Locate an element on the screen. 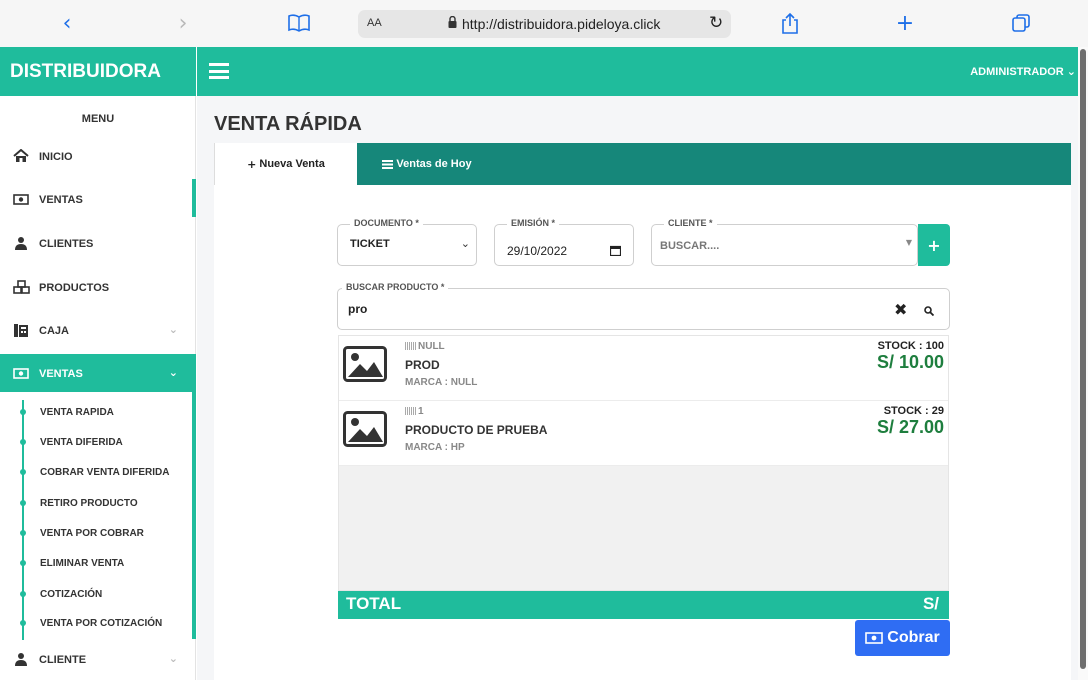  submenu-venta-diferida: VENTA DIFERIDA is located at coordinates (98, 442).